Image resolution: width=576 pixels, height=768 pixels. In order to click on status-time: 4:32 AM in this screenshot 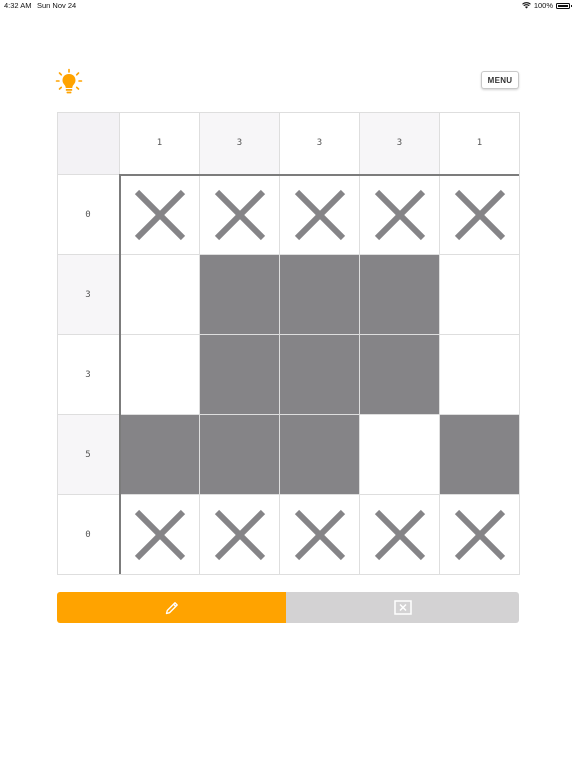, I will do `click(18, 5)`.